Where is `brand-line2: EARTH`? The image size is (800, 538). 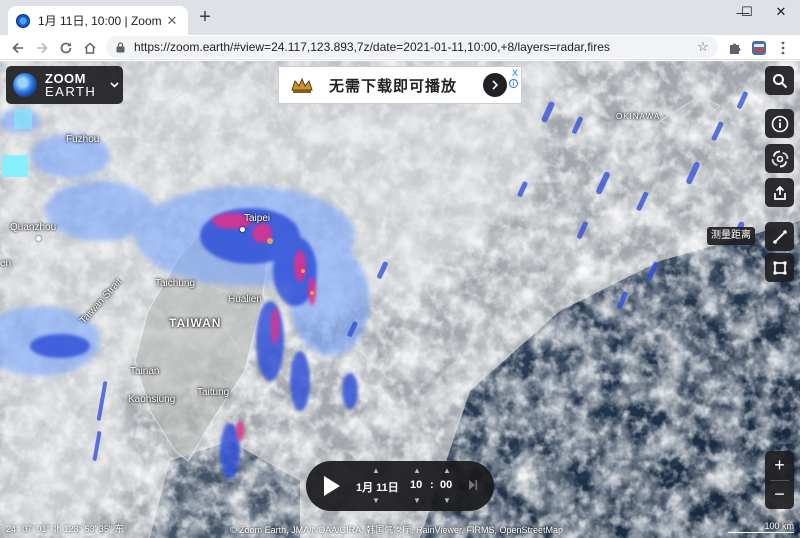 brand-line2: EARTH is located at coordinates (71, 91).